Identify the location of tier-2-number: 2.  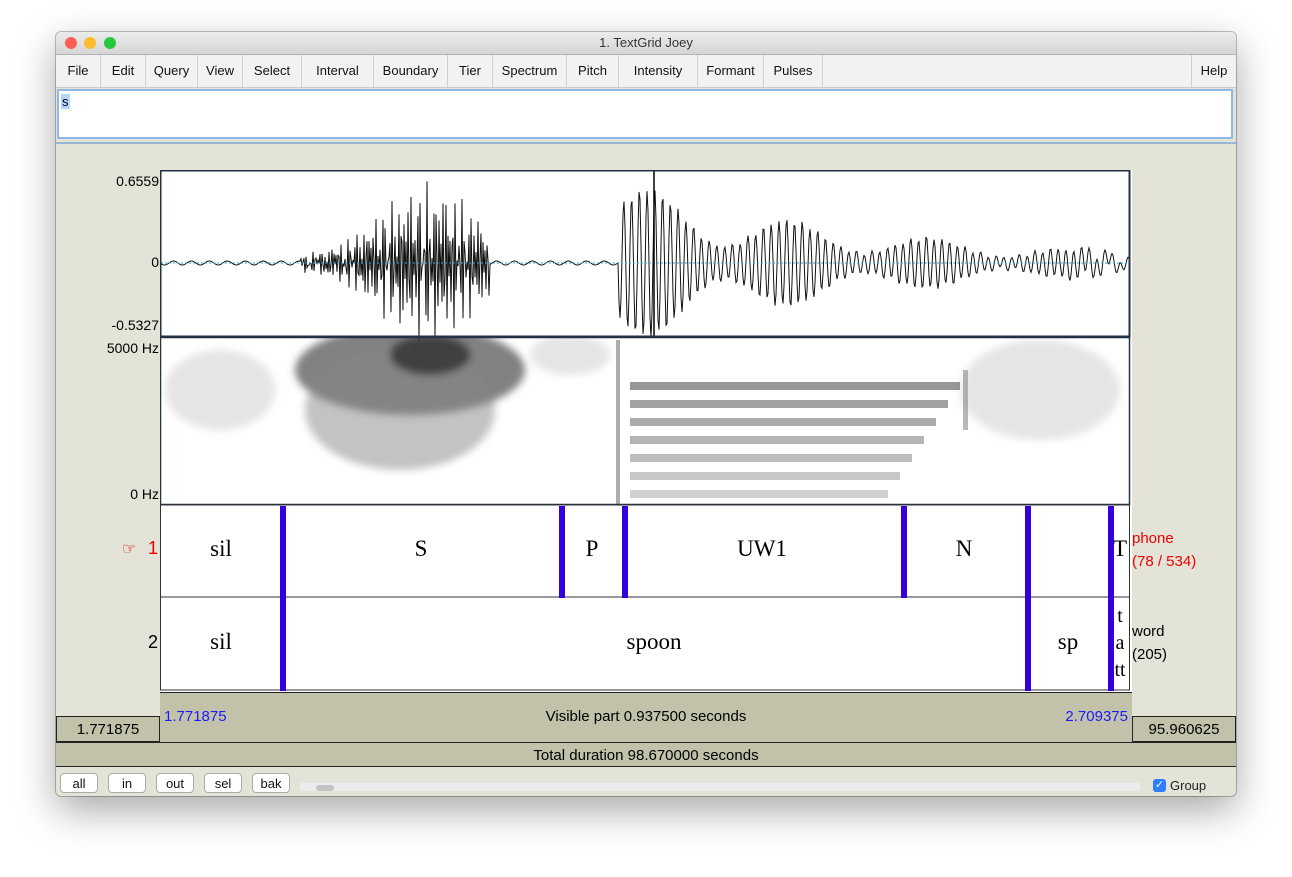
(153, 642).